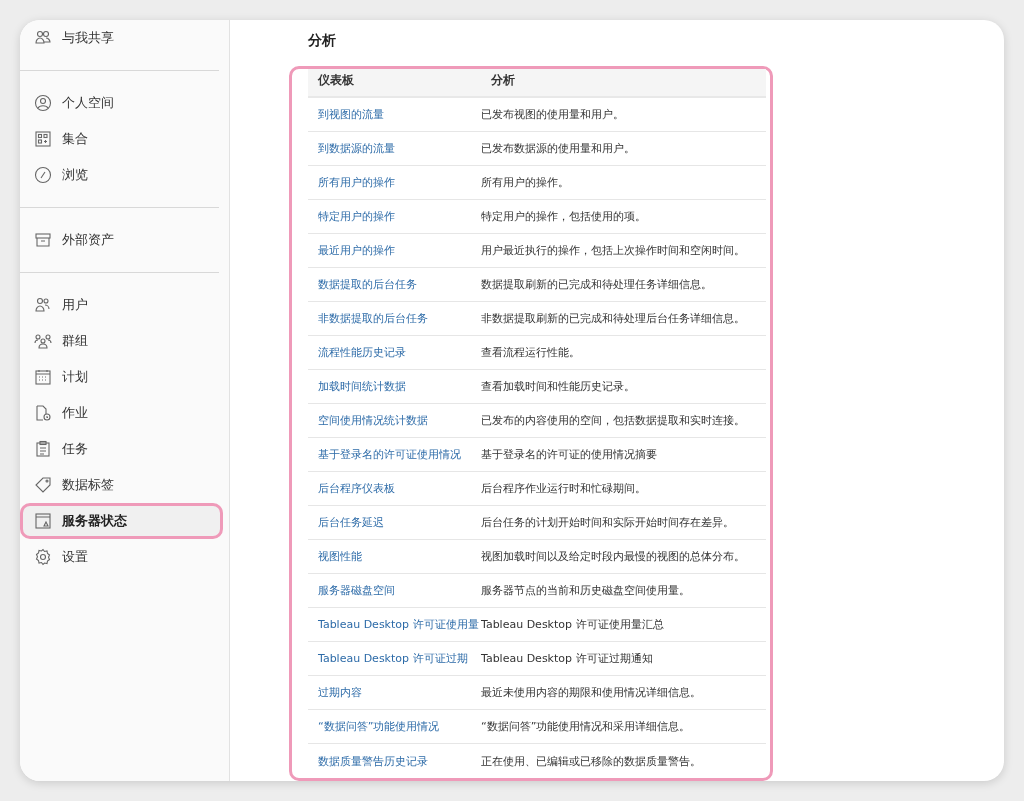 This screenshot has width=1024, height=801. I want to click on sidebar-item: 外部资产, so click(124, 240).